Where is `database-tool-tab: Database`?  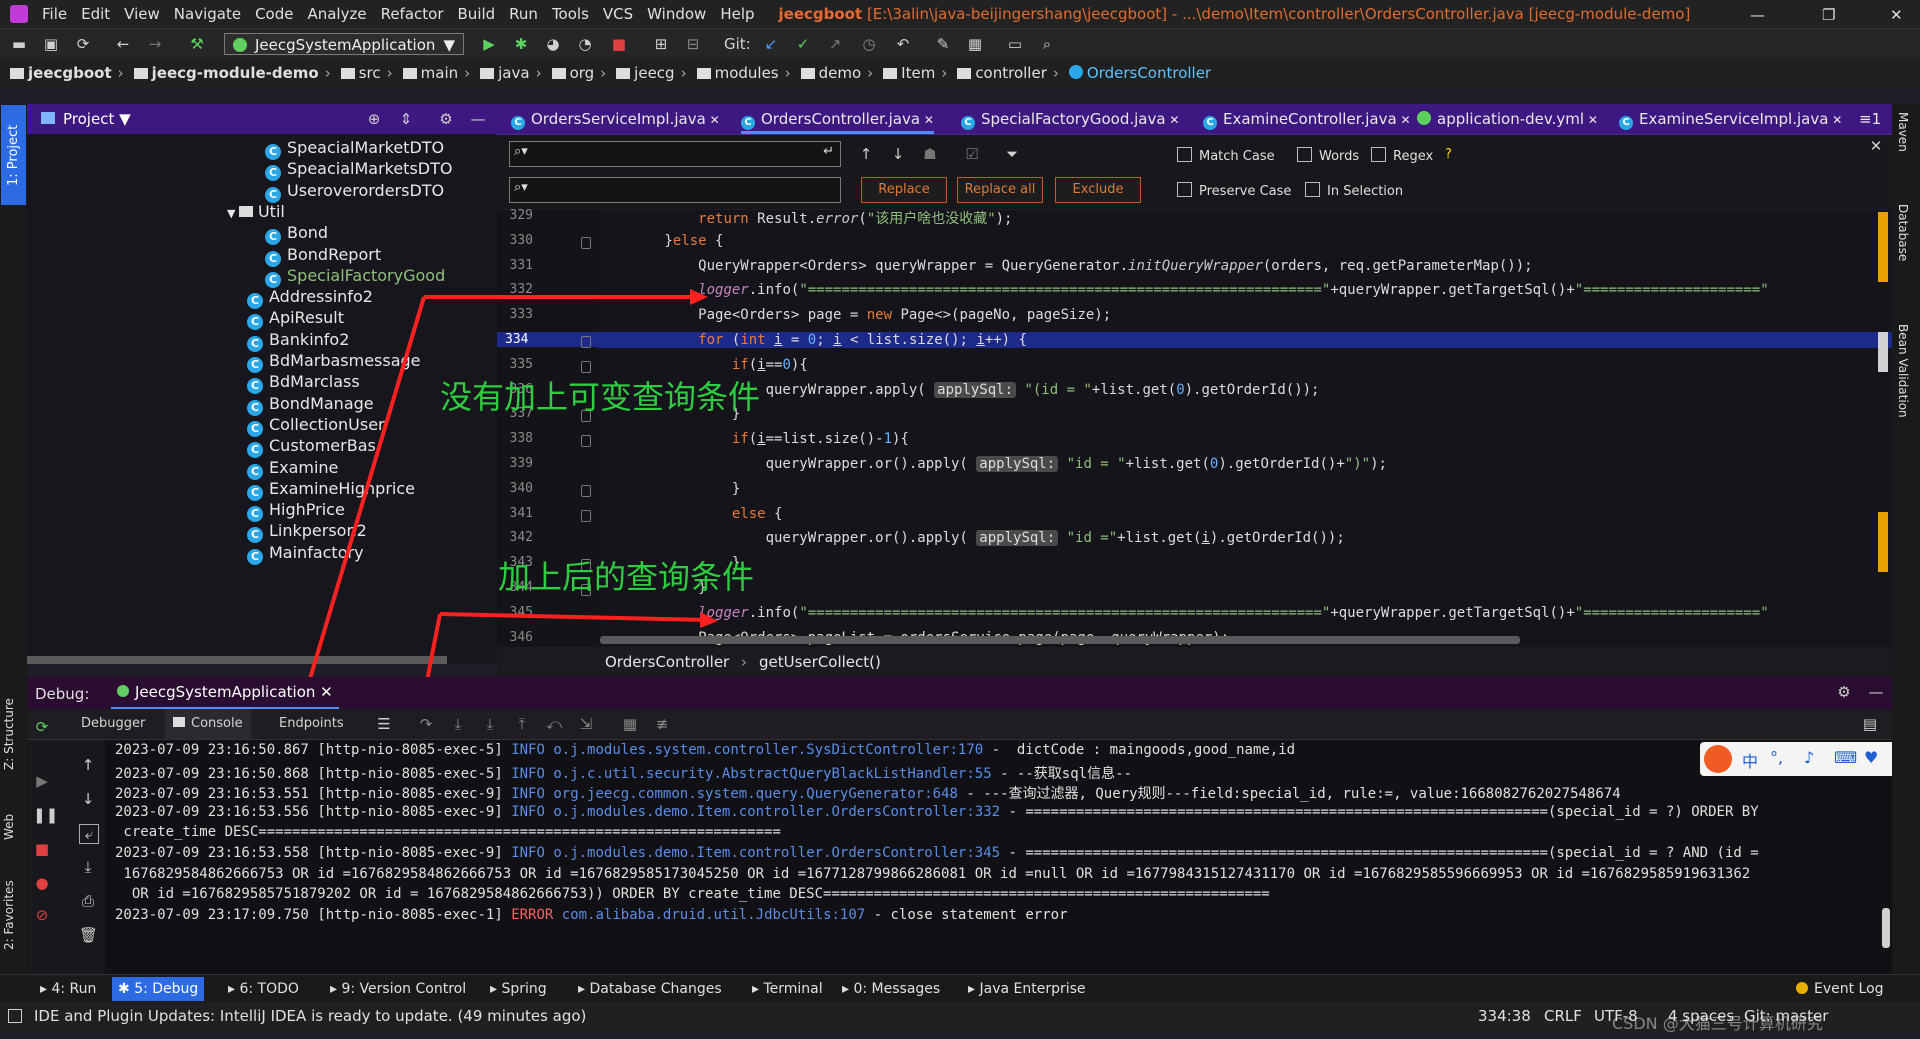
database-tool-tab: Database is located at coordinates (1903, 232).